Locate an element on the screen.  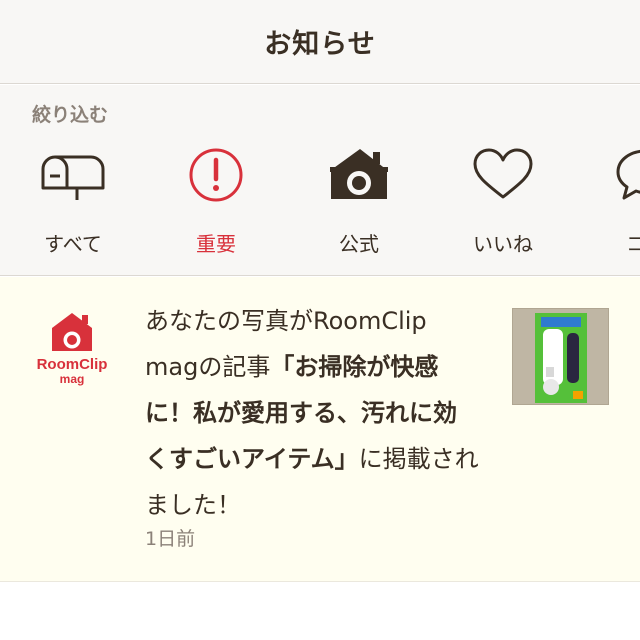
filter-label: 絞り込む is located at coordinates (70, 115).